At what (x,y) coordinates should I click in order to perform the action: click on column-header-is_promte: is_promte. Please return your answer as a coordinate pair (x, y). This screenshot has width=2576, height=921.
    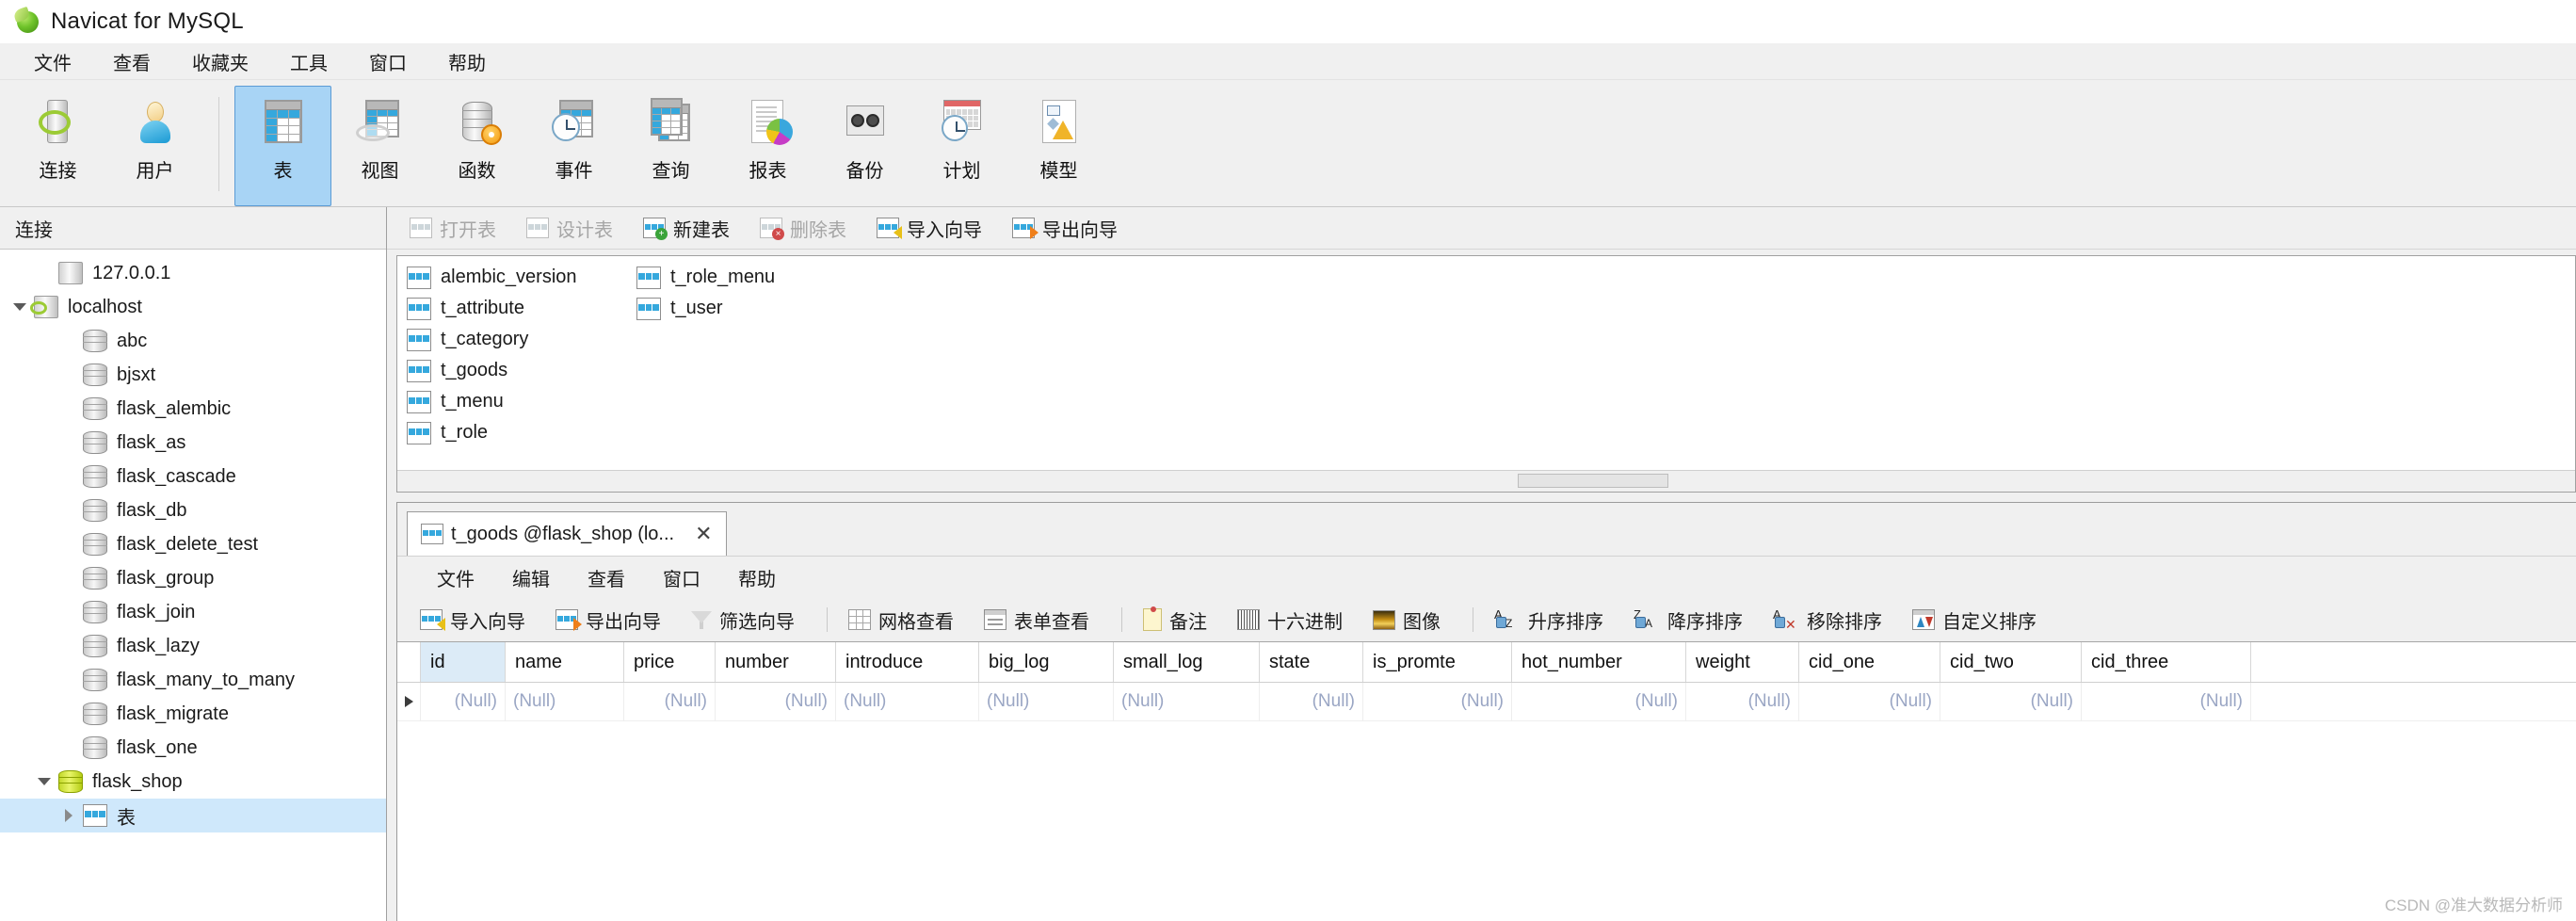
    Looking at the image, I should click on (1437, 662).